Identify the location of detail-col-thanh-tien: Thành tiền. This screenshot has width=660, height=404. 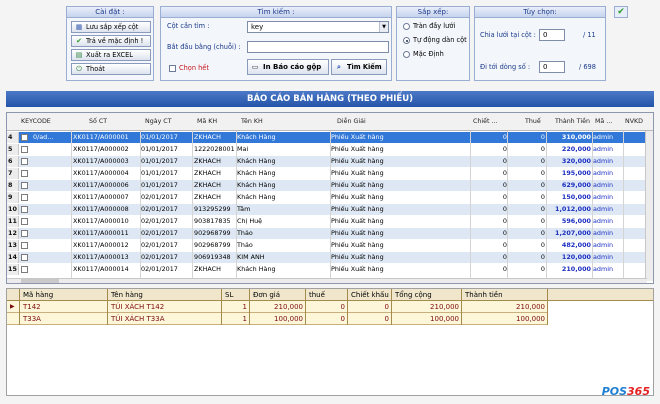
(484, 295).